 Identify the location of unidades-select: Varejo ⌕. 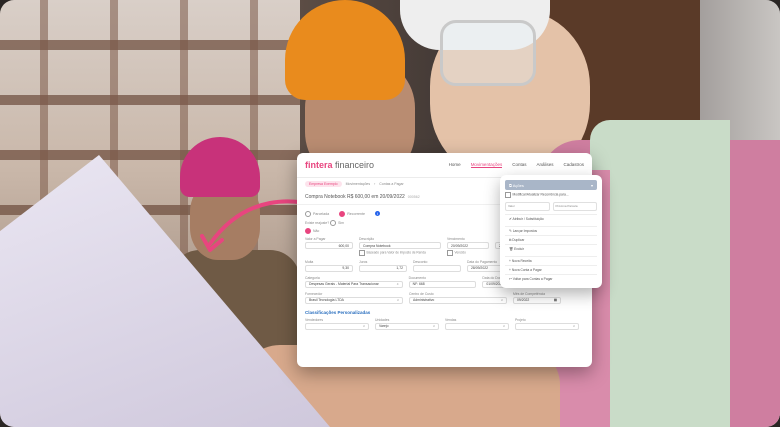
(407, 326).